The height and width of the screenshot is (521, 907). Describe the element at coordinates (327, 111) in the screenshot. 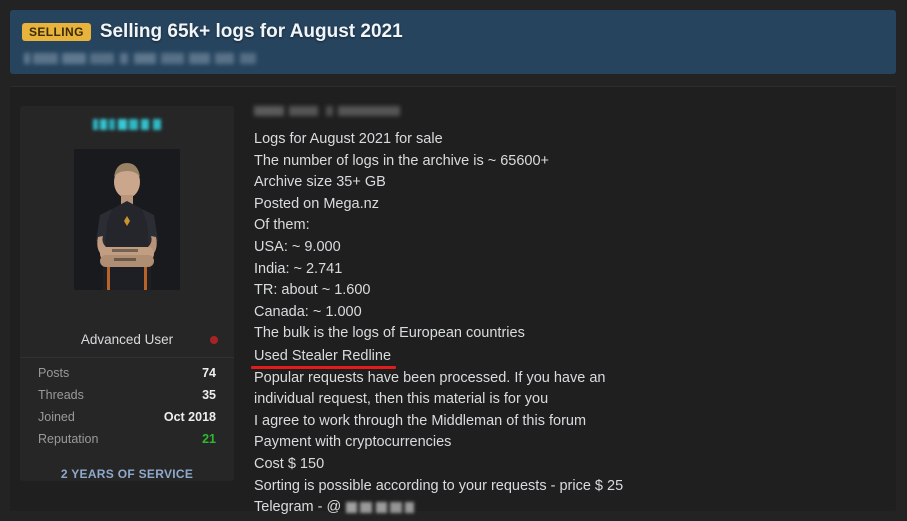

I see `post-meta-redacted` at that location.